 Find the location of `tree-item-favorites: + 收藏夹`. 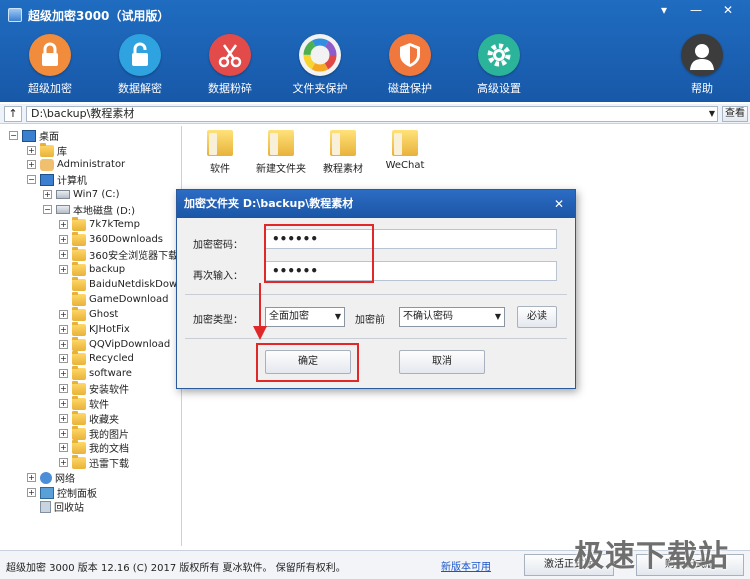

tree-item-favorites: + 收藏夹 is located at coordinates (89, 418).